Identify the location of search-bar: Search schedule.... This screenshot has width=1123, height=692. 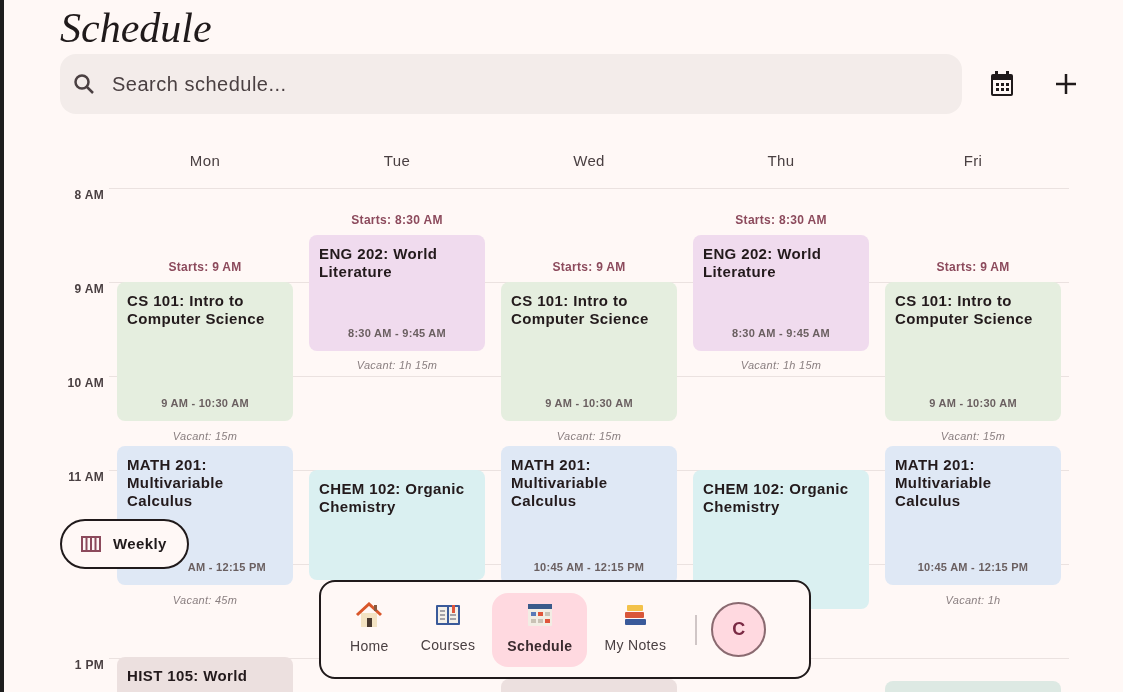
(511, 84).